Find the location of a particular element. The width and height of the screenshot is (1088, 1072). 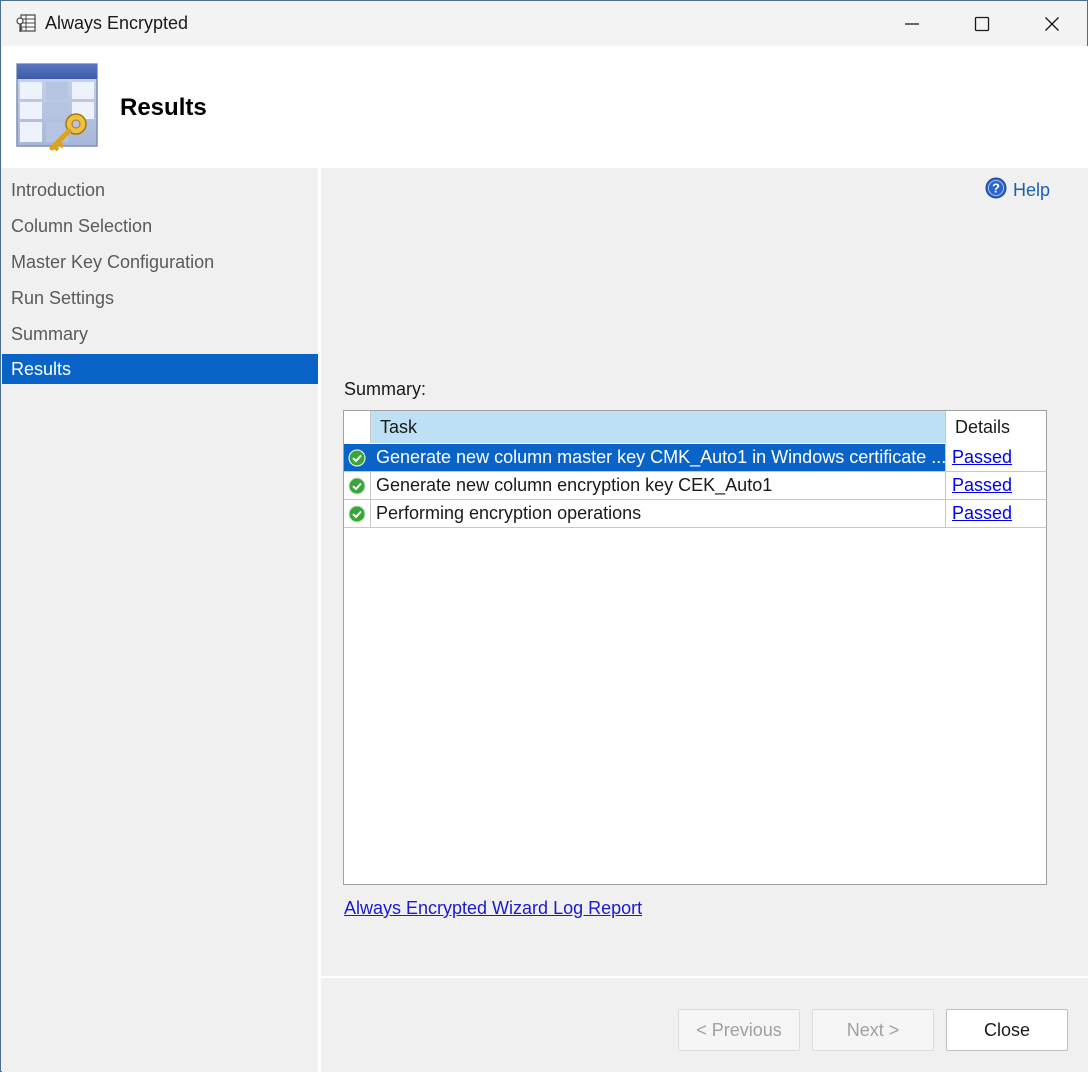

nav-item-summary: Summary is located at coordinates (160, 334).